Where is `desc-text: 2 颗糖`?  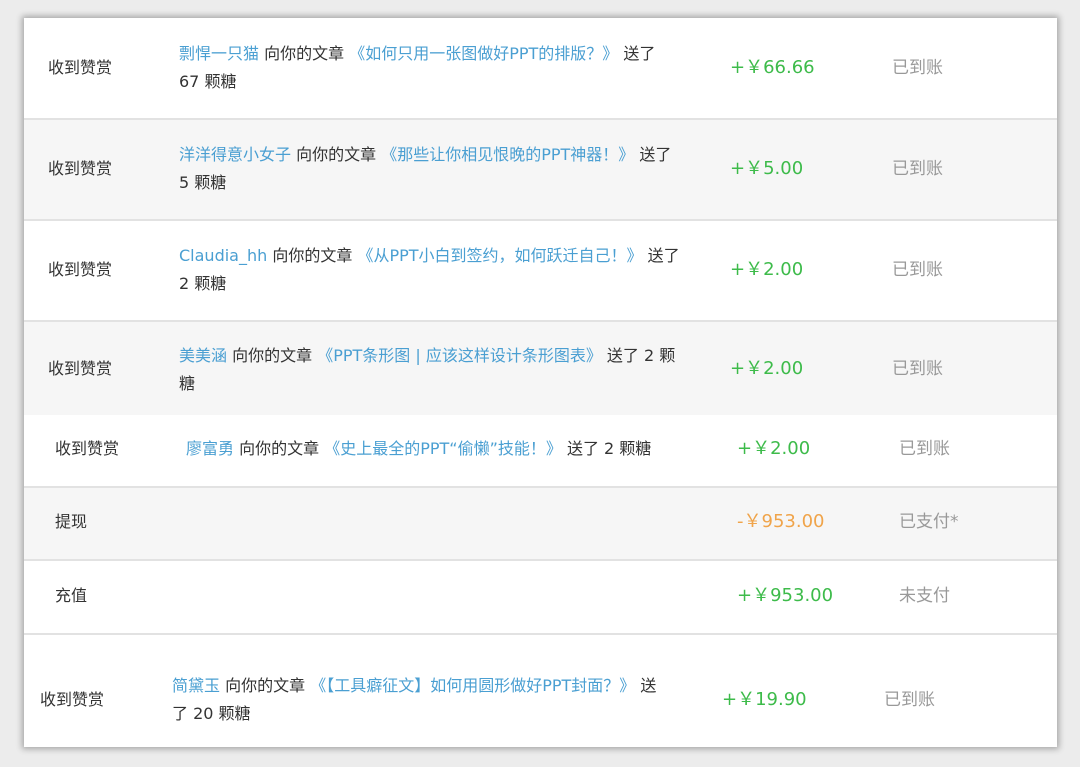
desc-text: 2 颗糖 is located at coordinates (203, 283).